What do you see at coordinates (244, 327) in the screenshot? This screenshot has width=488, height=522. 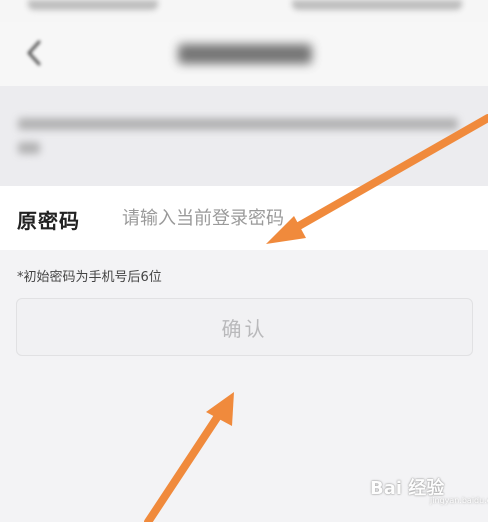 I see `confirm-button: 确认` at bounding box center [244, 327].